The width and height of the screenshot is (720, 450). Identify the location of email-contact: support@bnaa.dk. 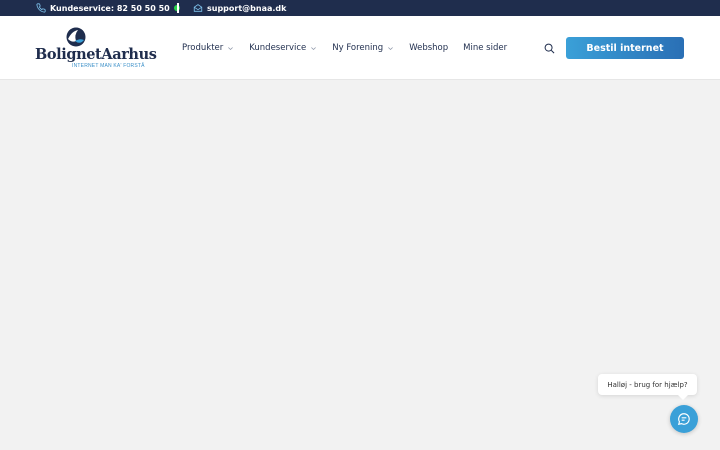
(239, 8).